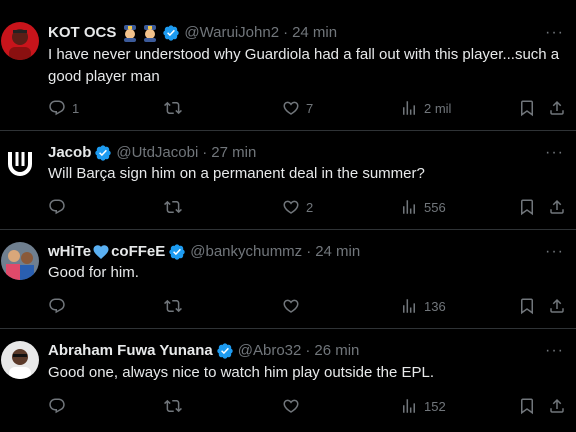 The height and width of the screenshot is (432, 576). What do you see at coordinates (308, 407) in the screenshot?
I see `tweet-actions: 152` at bounding box center [308, 407].